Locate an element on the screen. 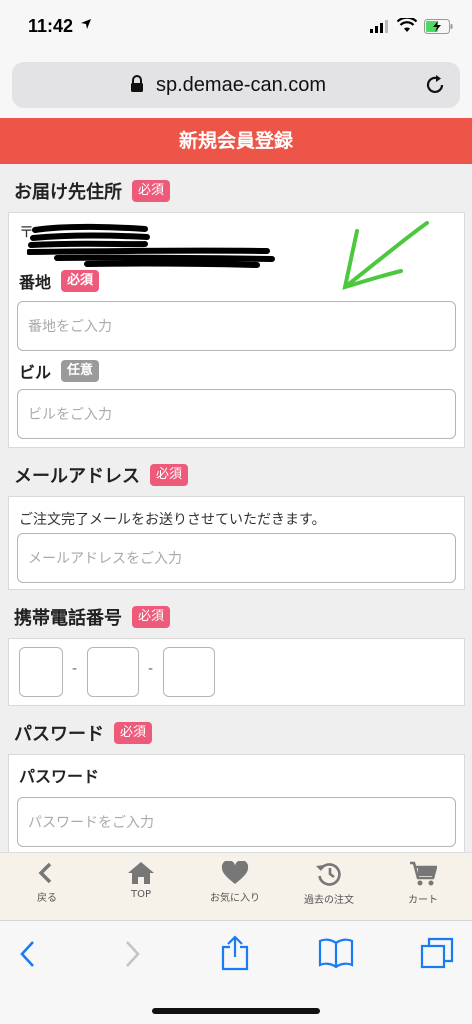 The height and width of the screenshot is (1024, 472). building-input: ビルをご入力 is located at coordinates (236, 414).